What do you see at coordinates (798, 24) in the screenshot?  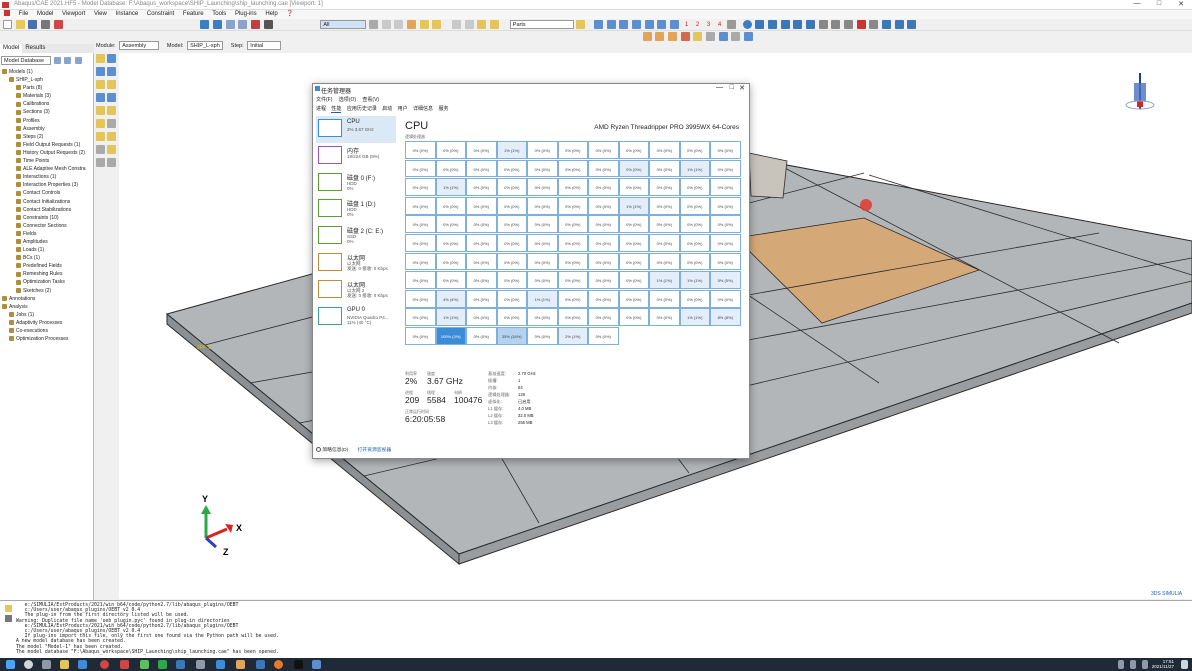 I see `render-filled-icon` at bounding box center [798, 24].